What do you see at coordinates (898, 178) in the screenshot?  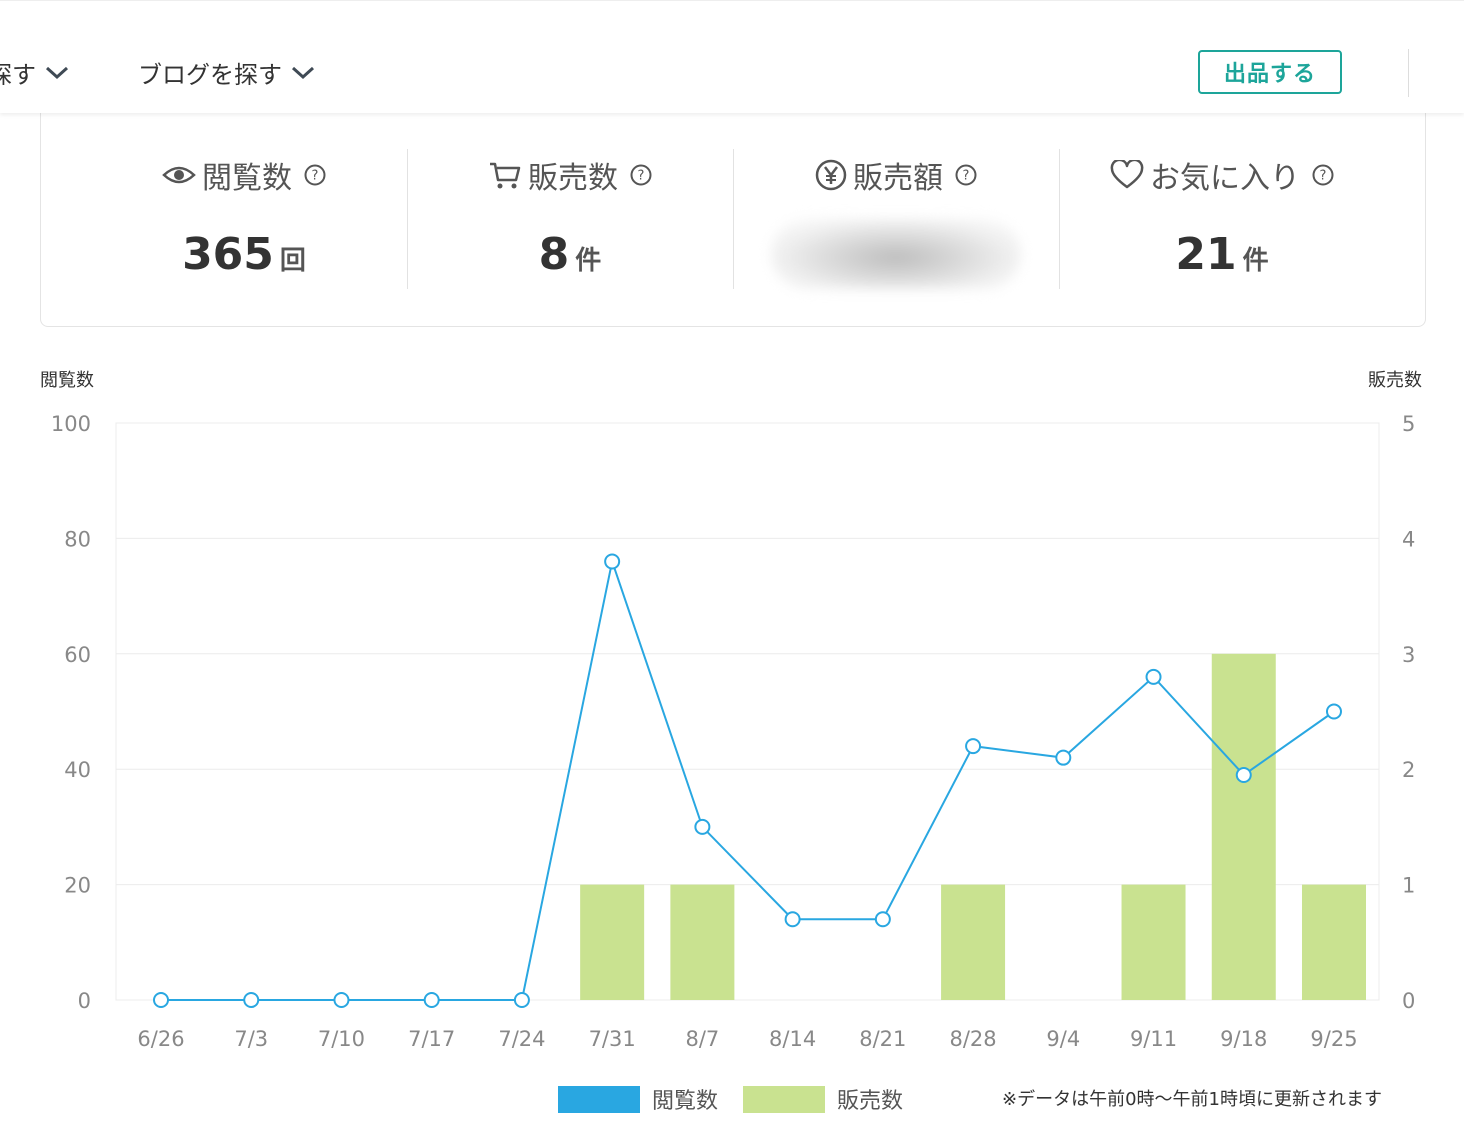 I see `stat-sales-amount-label: 販売額` at bounding box center [898, 178].